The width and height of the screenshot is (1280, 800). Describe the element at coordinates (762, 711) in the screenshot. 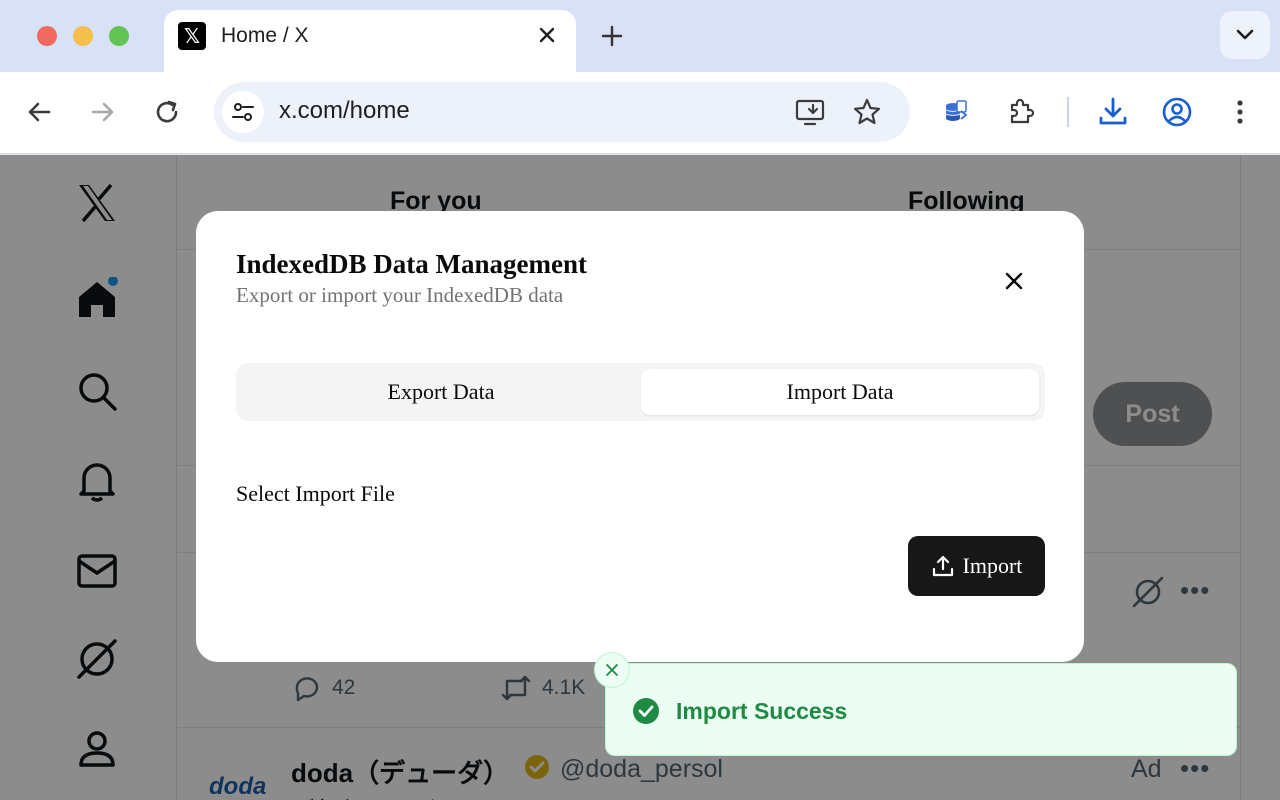

I see `toast-message: Import Success` at that location.